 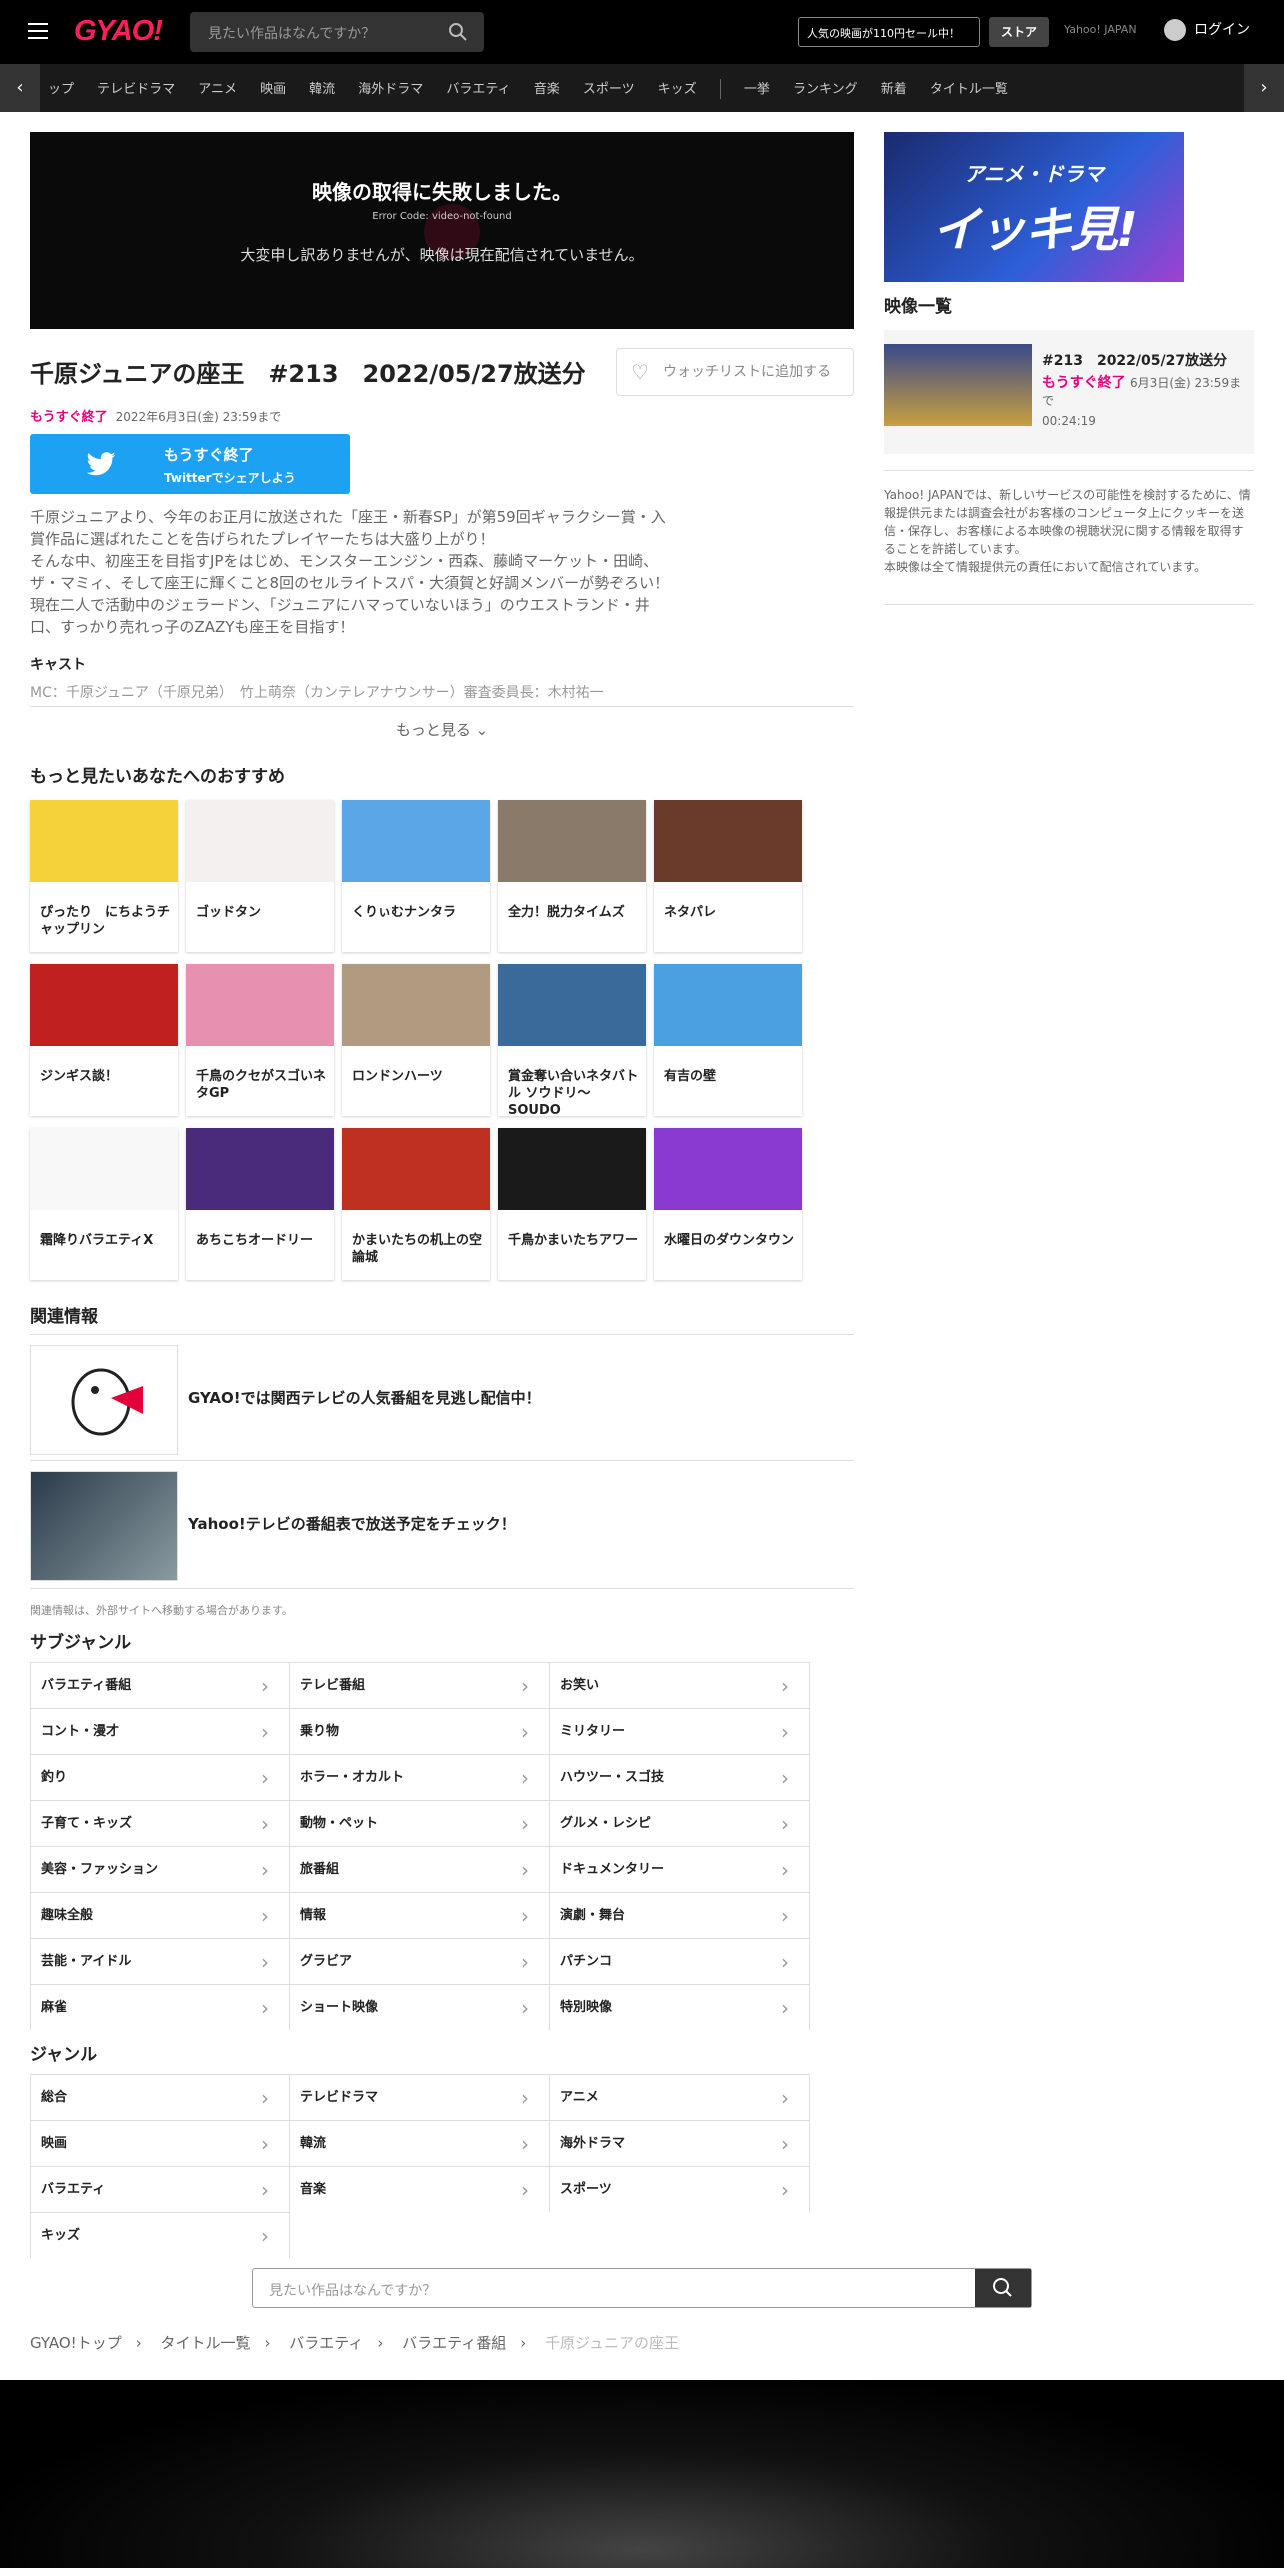 What do you see at coordinates (160, 1731) in the screenshot?
I see `subgenre-link: コント・漫才` at bounding box center [160, 1731].